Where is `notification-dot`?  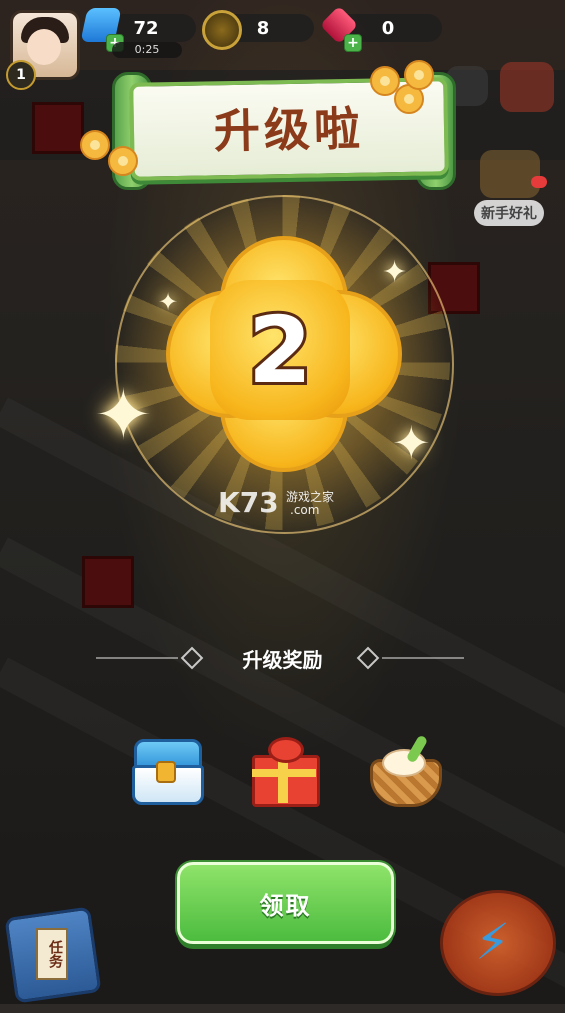
notification-dot is located at coordinates (539, 182).